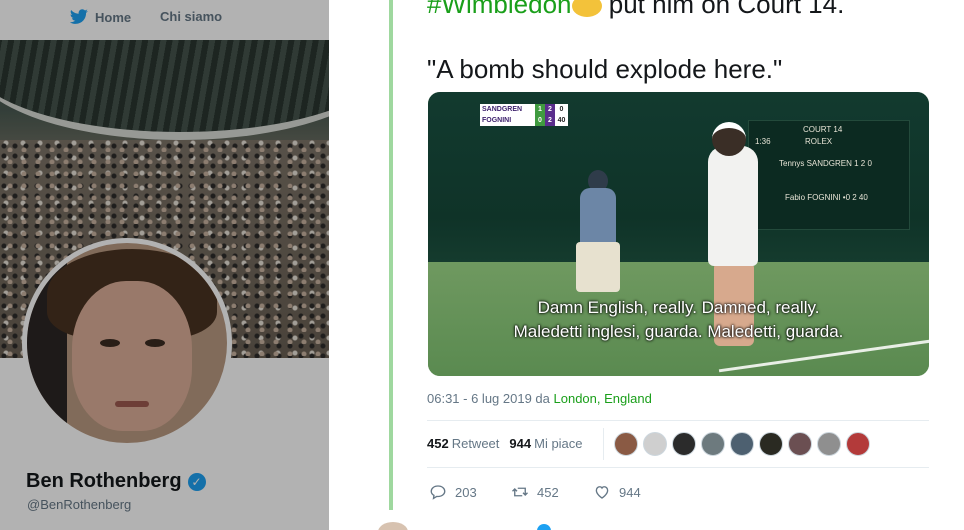 This screenshot has height=530, width=964. What do you see at coordinates (823, 129) in the screenshot?
I see `board-court: COURT 14` at bounding box center [823, 129].